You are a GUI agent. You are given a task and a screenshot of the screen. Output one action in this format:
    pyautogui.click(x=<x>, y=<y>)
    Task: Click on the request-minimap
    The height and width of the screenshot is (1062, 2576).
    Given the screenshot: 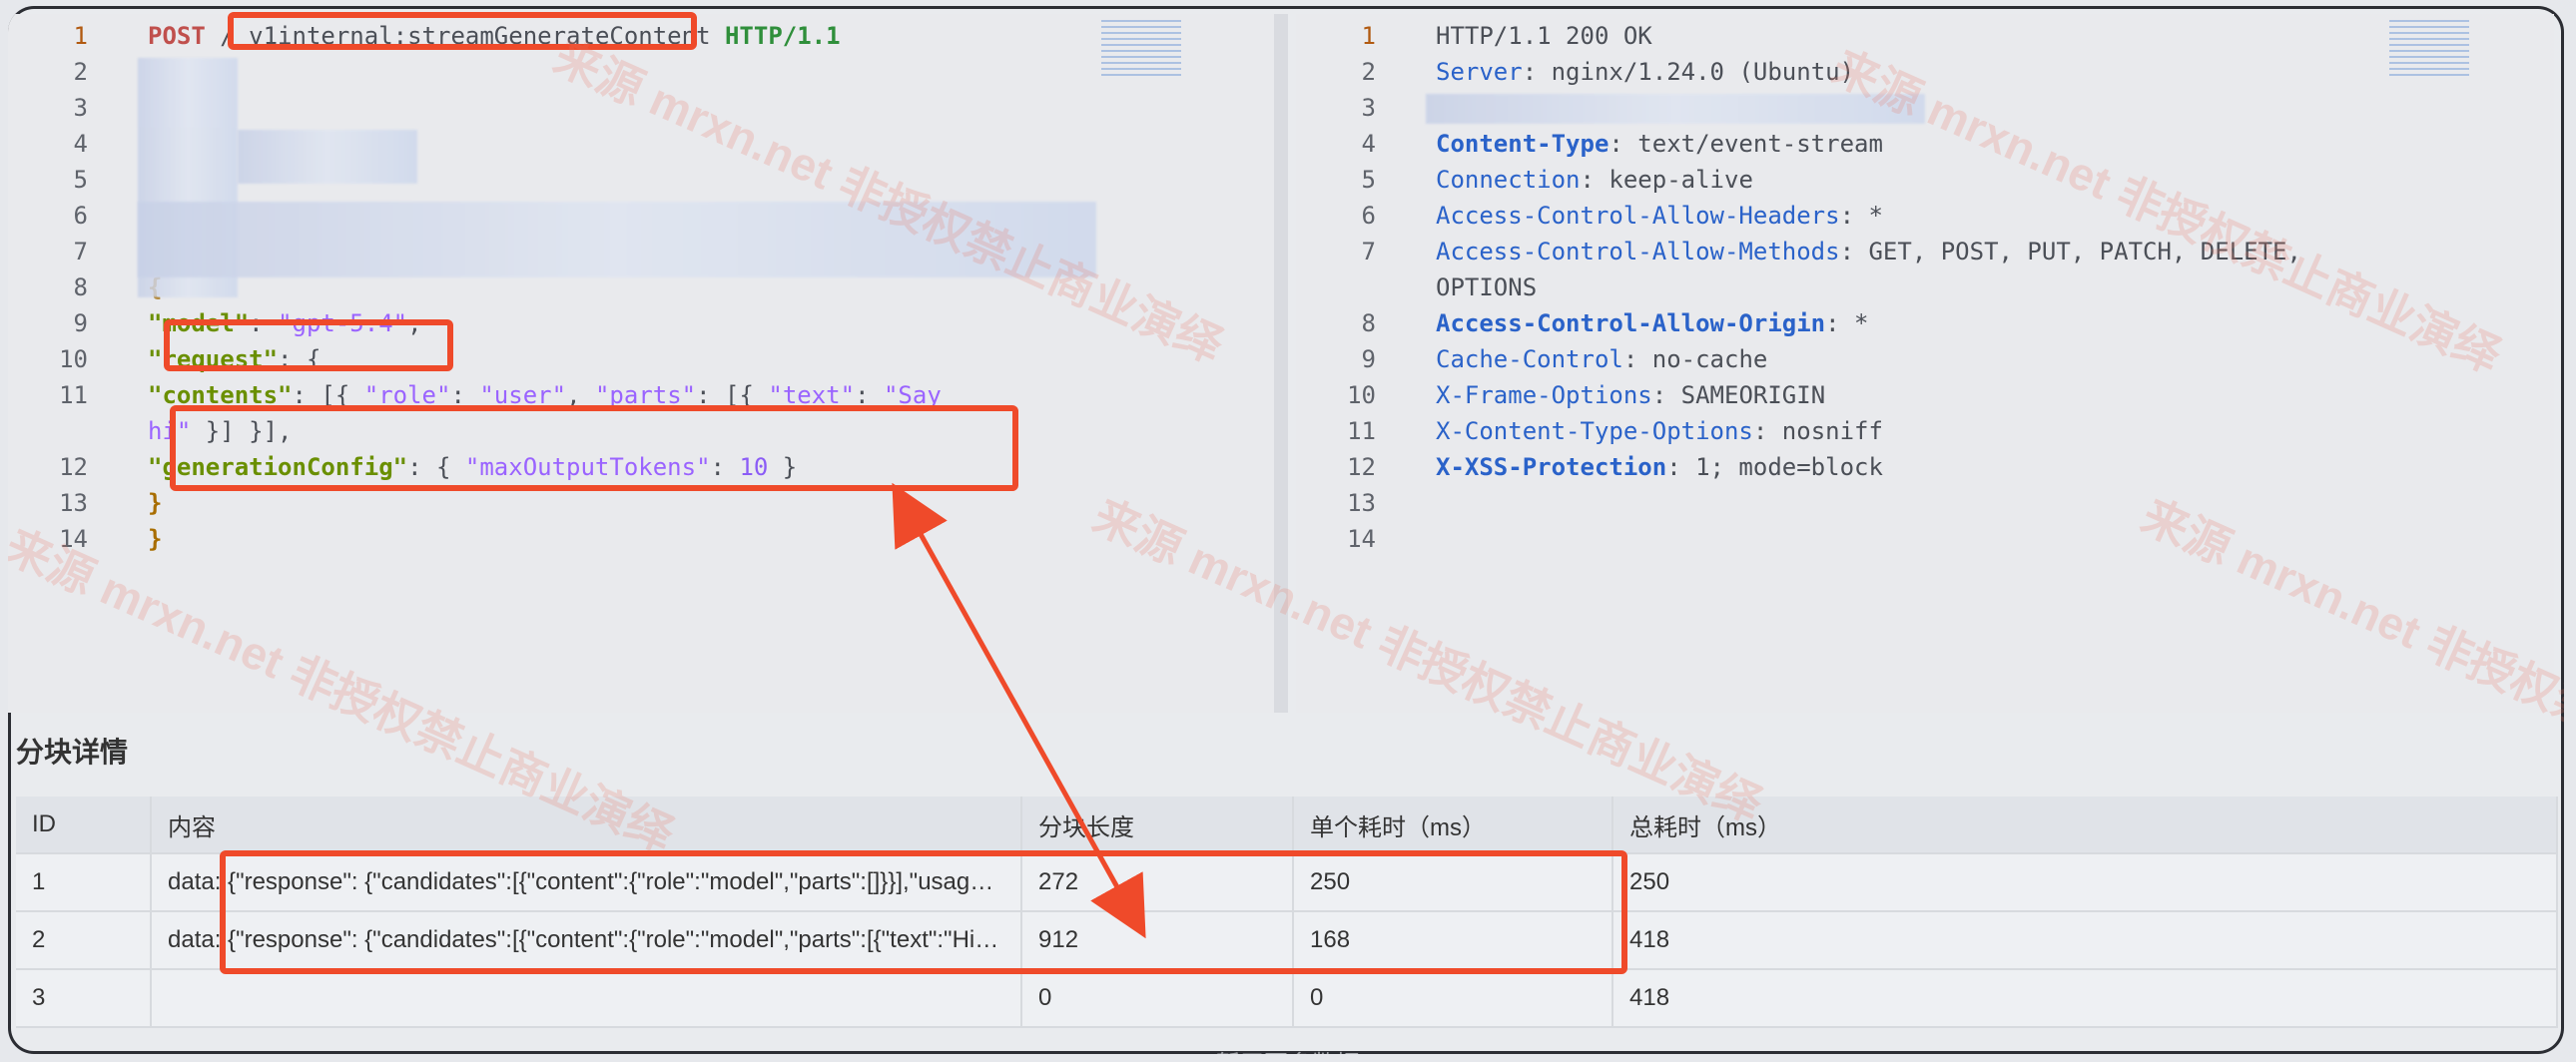 What is the action you would take?
    pyautogui.click(x=1141, y=50)
    